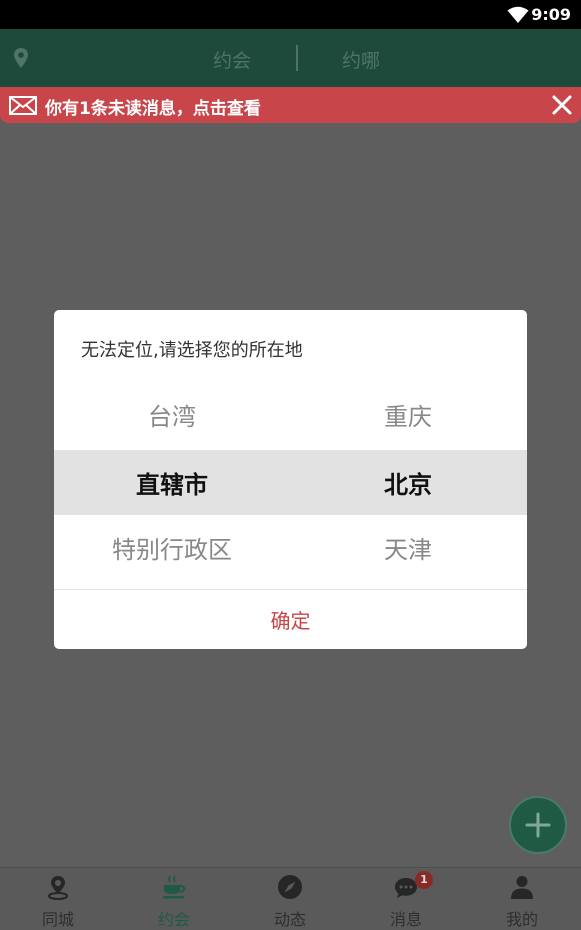 The image size is (581, 930). I want to click on nav-item-profile: 我的, so click(522, 899).